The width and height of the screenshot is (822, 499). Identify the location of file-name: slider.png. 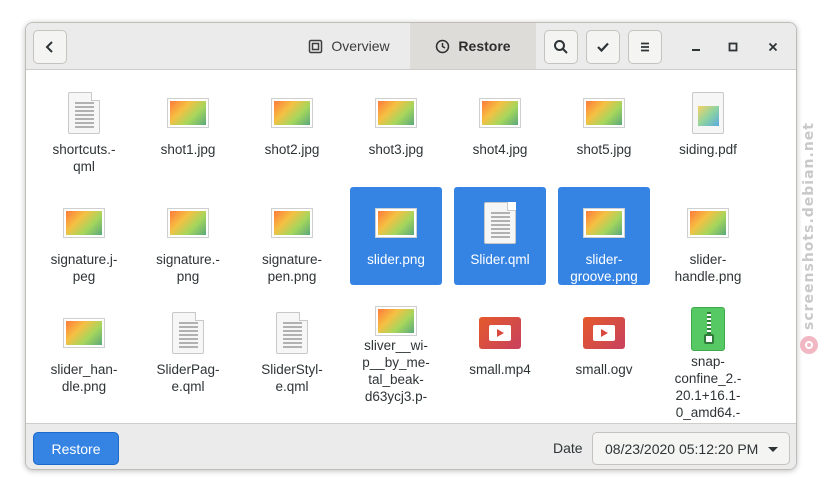
(396, 259).